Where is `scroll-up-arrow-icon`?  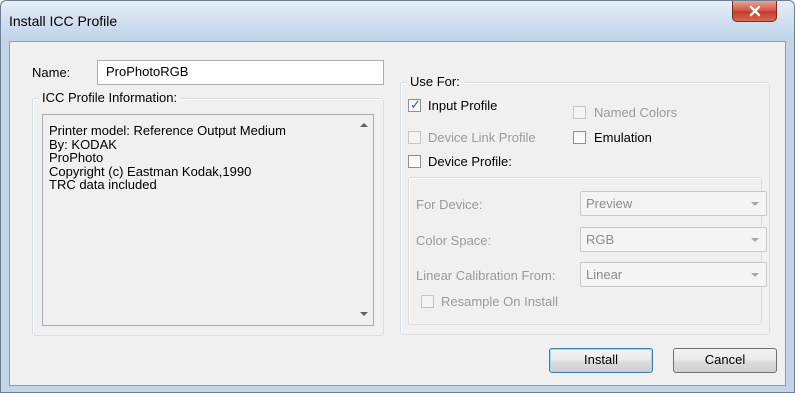
scroll-up-arrow-icon is located at coordinates (364, 125).